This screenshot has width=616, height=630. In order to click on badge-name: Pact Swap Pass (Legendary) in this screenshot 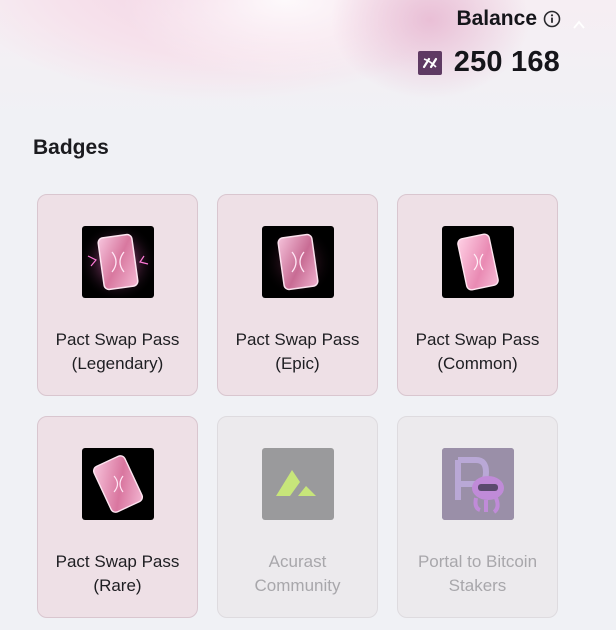, I will do `click(117, 351)`.